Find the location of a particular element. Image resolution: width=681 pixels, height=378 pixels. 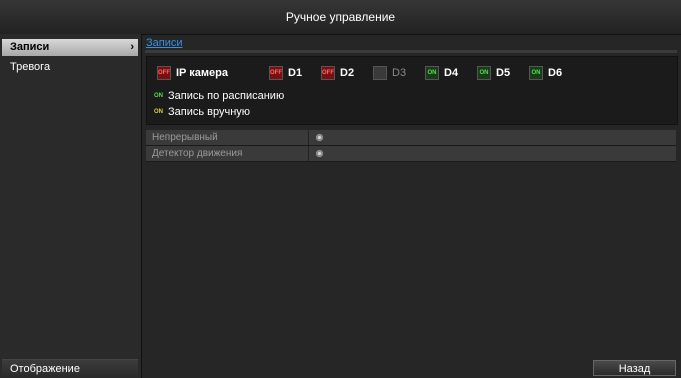

legend-manual: ON Запись вручную is located at coordinates (202, 111).